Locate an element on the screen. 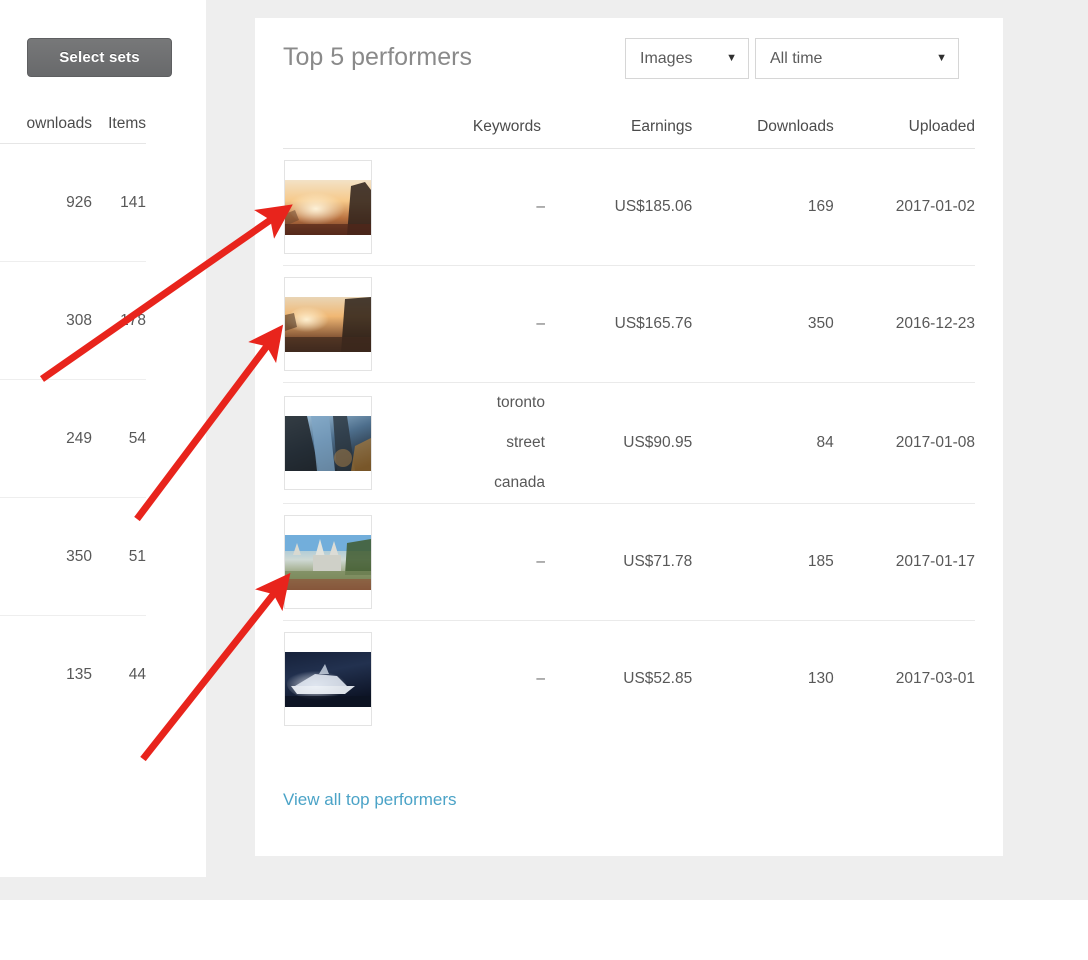  page-title: Top 5 performers is located at coordinates (377, 57).